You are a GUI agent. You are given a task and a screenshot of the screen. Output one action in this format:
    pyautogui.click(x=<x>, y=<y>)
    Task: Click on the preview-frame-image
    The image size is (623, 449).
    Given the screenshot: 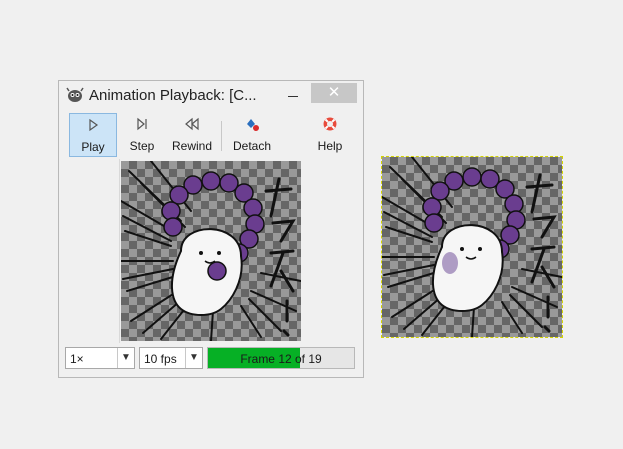 What is the action you would take?
    pyautogui.click(x=211, y=251)
    